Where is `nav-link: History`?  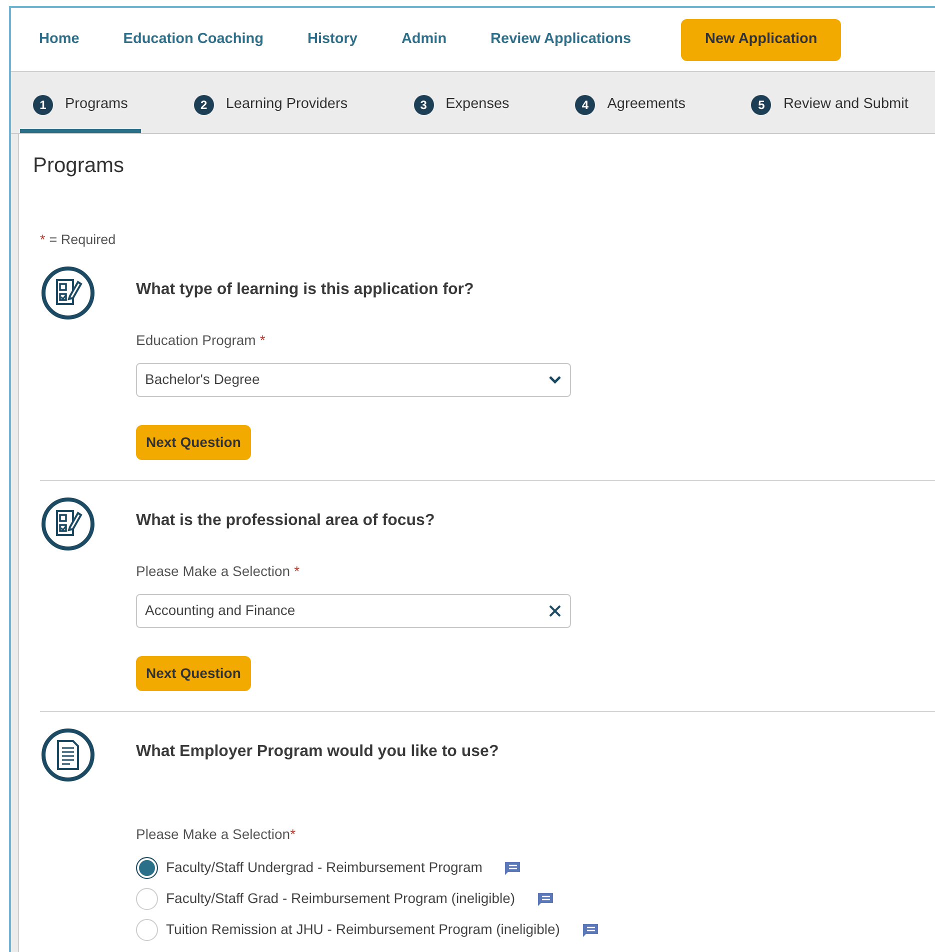
nav-link: History is located at coordinates (332, 39).